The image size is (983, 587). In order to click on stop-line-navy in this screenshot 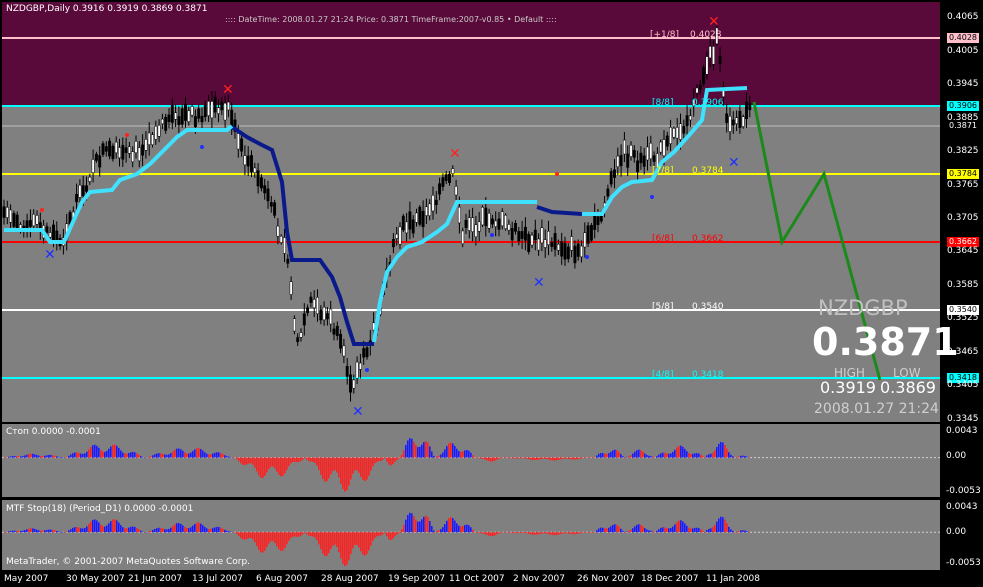, I will do `click(302, 235)`.